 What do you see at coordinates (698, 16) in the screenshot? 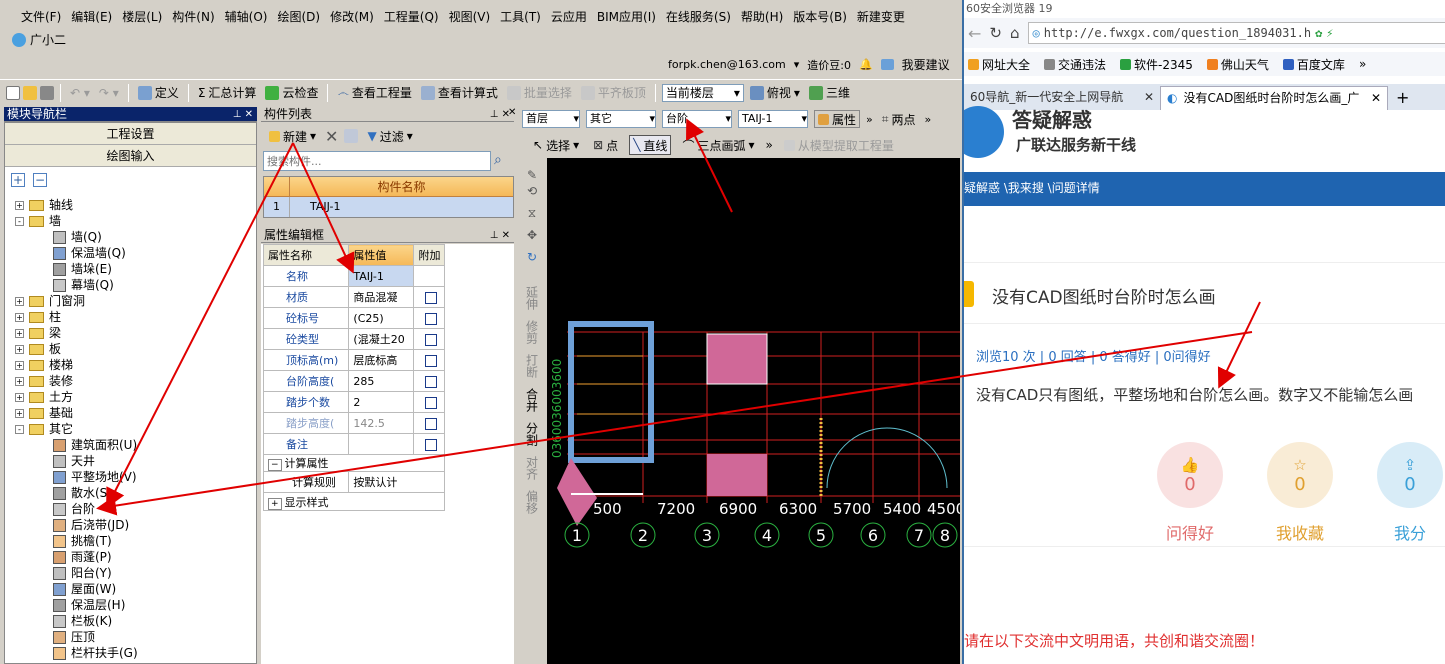
I see `menu-item: 在线服务(S)` at bounding box center [698, 16].